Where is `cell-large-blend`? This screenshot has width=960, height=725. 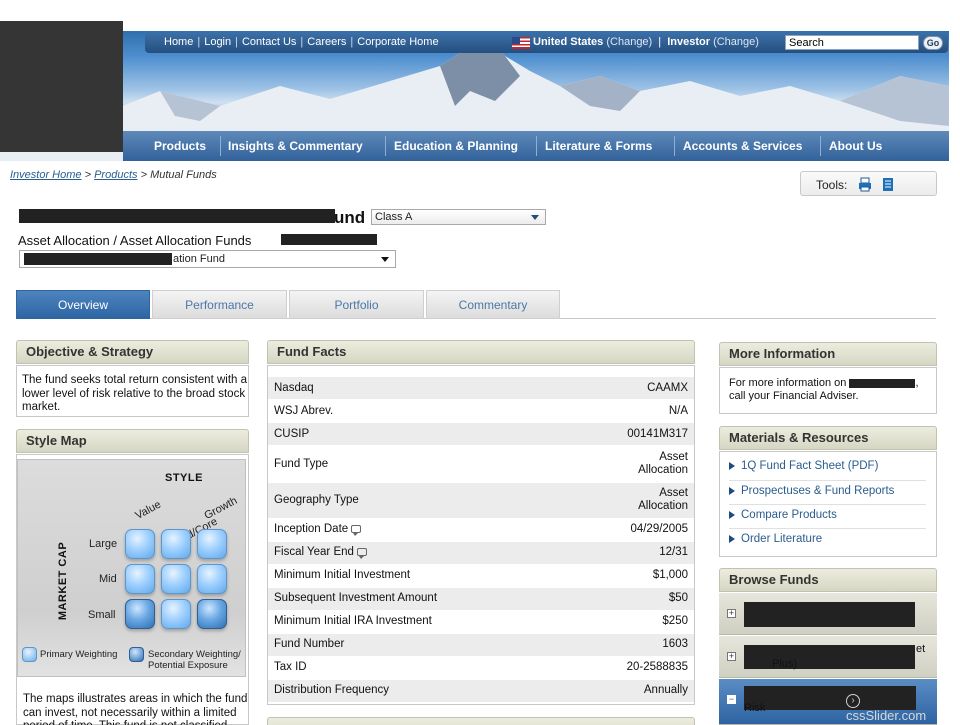
cell-large-blend is located at coordinates (176, 544).